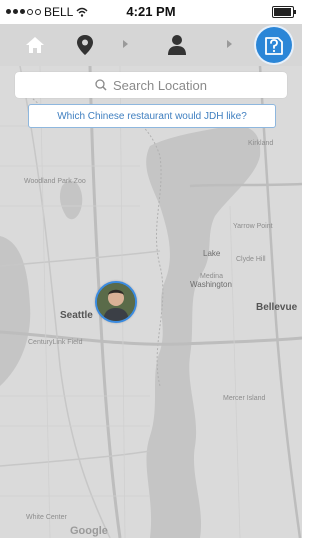 This screenshot has width=320, height=538. Describe the element at coordinates (151, 45) in the screenshot. I see `top-nav-bar` at that location.